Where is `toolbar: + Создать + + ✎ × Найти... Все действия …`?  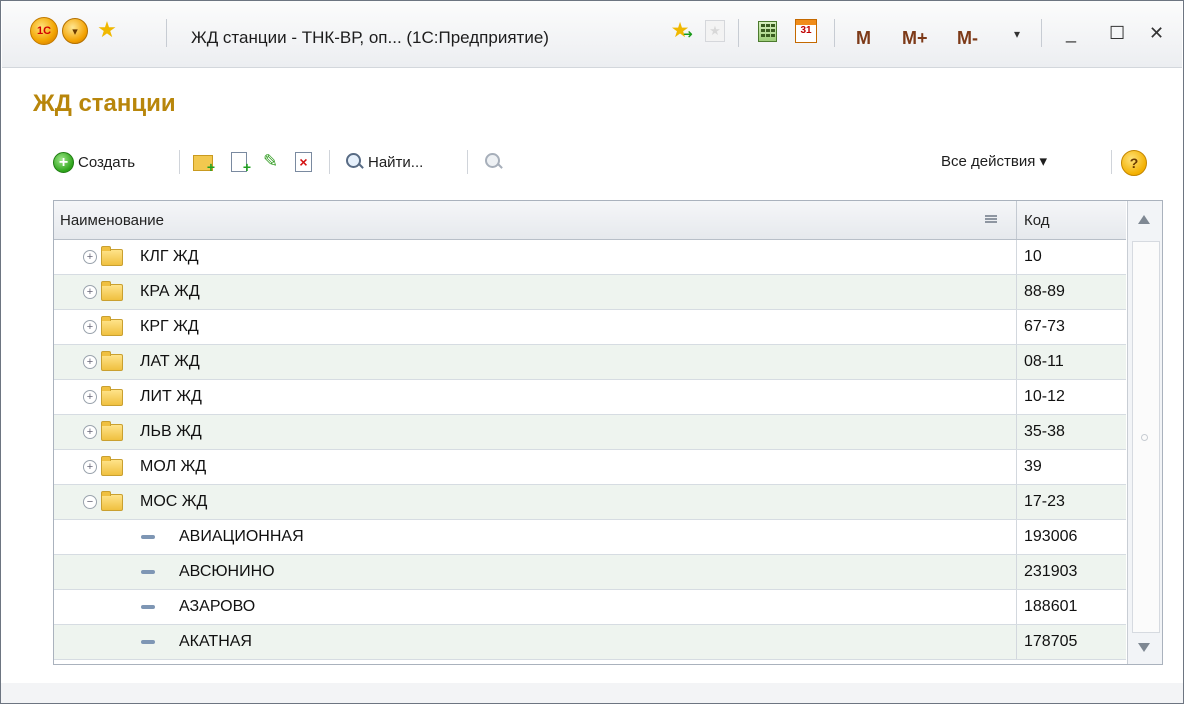 toolbar: + Создать + + ✎ × Найти... Все действия … is located at coordinates (613, 162).